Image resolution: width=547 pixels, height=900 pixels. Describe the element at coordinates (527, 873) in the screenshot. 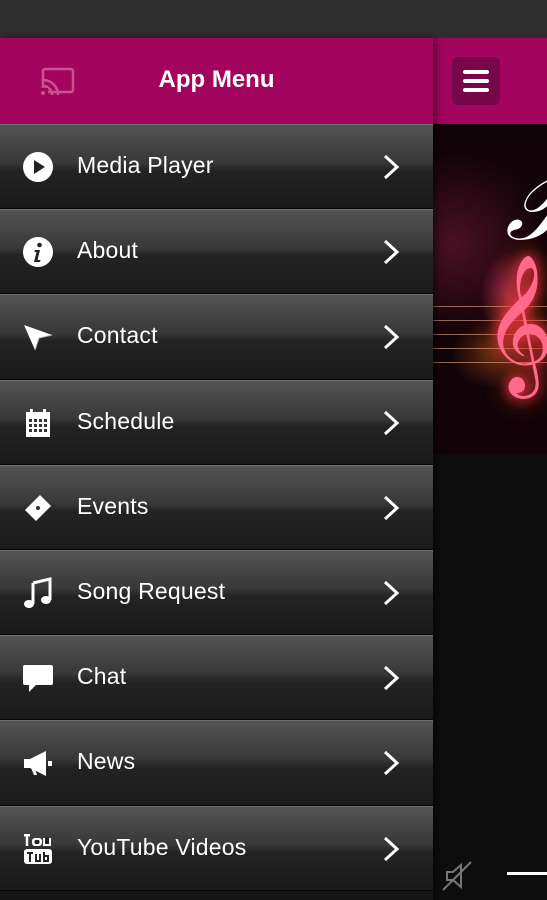

I see `progress-indicator` at that location.